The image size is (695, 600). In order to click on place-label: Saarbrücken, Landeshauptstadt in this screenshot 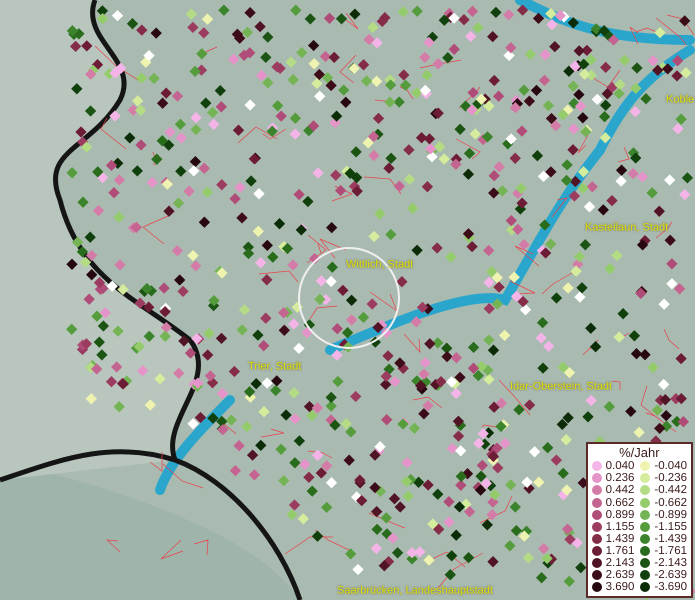, I will do `click(415, 591)`.